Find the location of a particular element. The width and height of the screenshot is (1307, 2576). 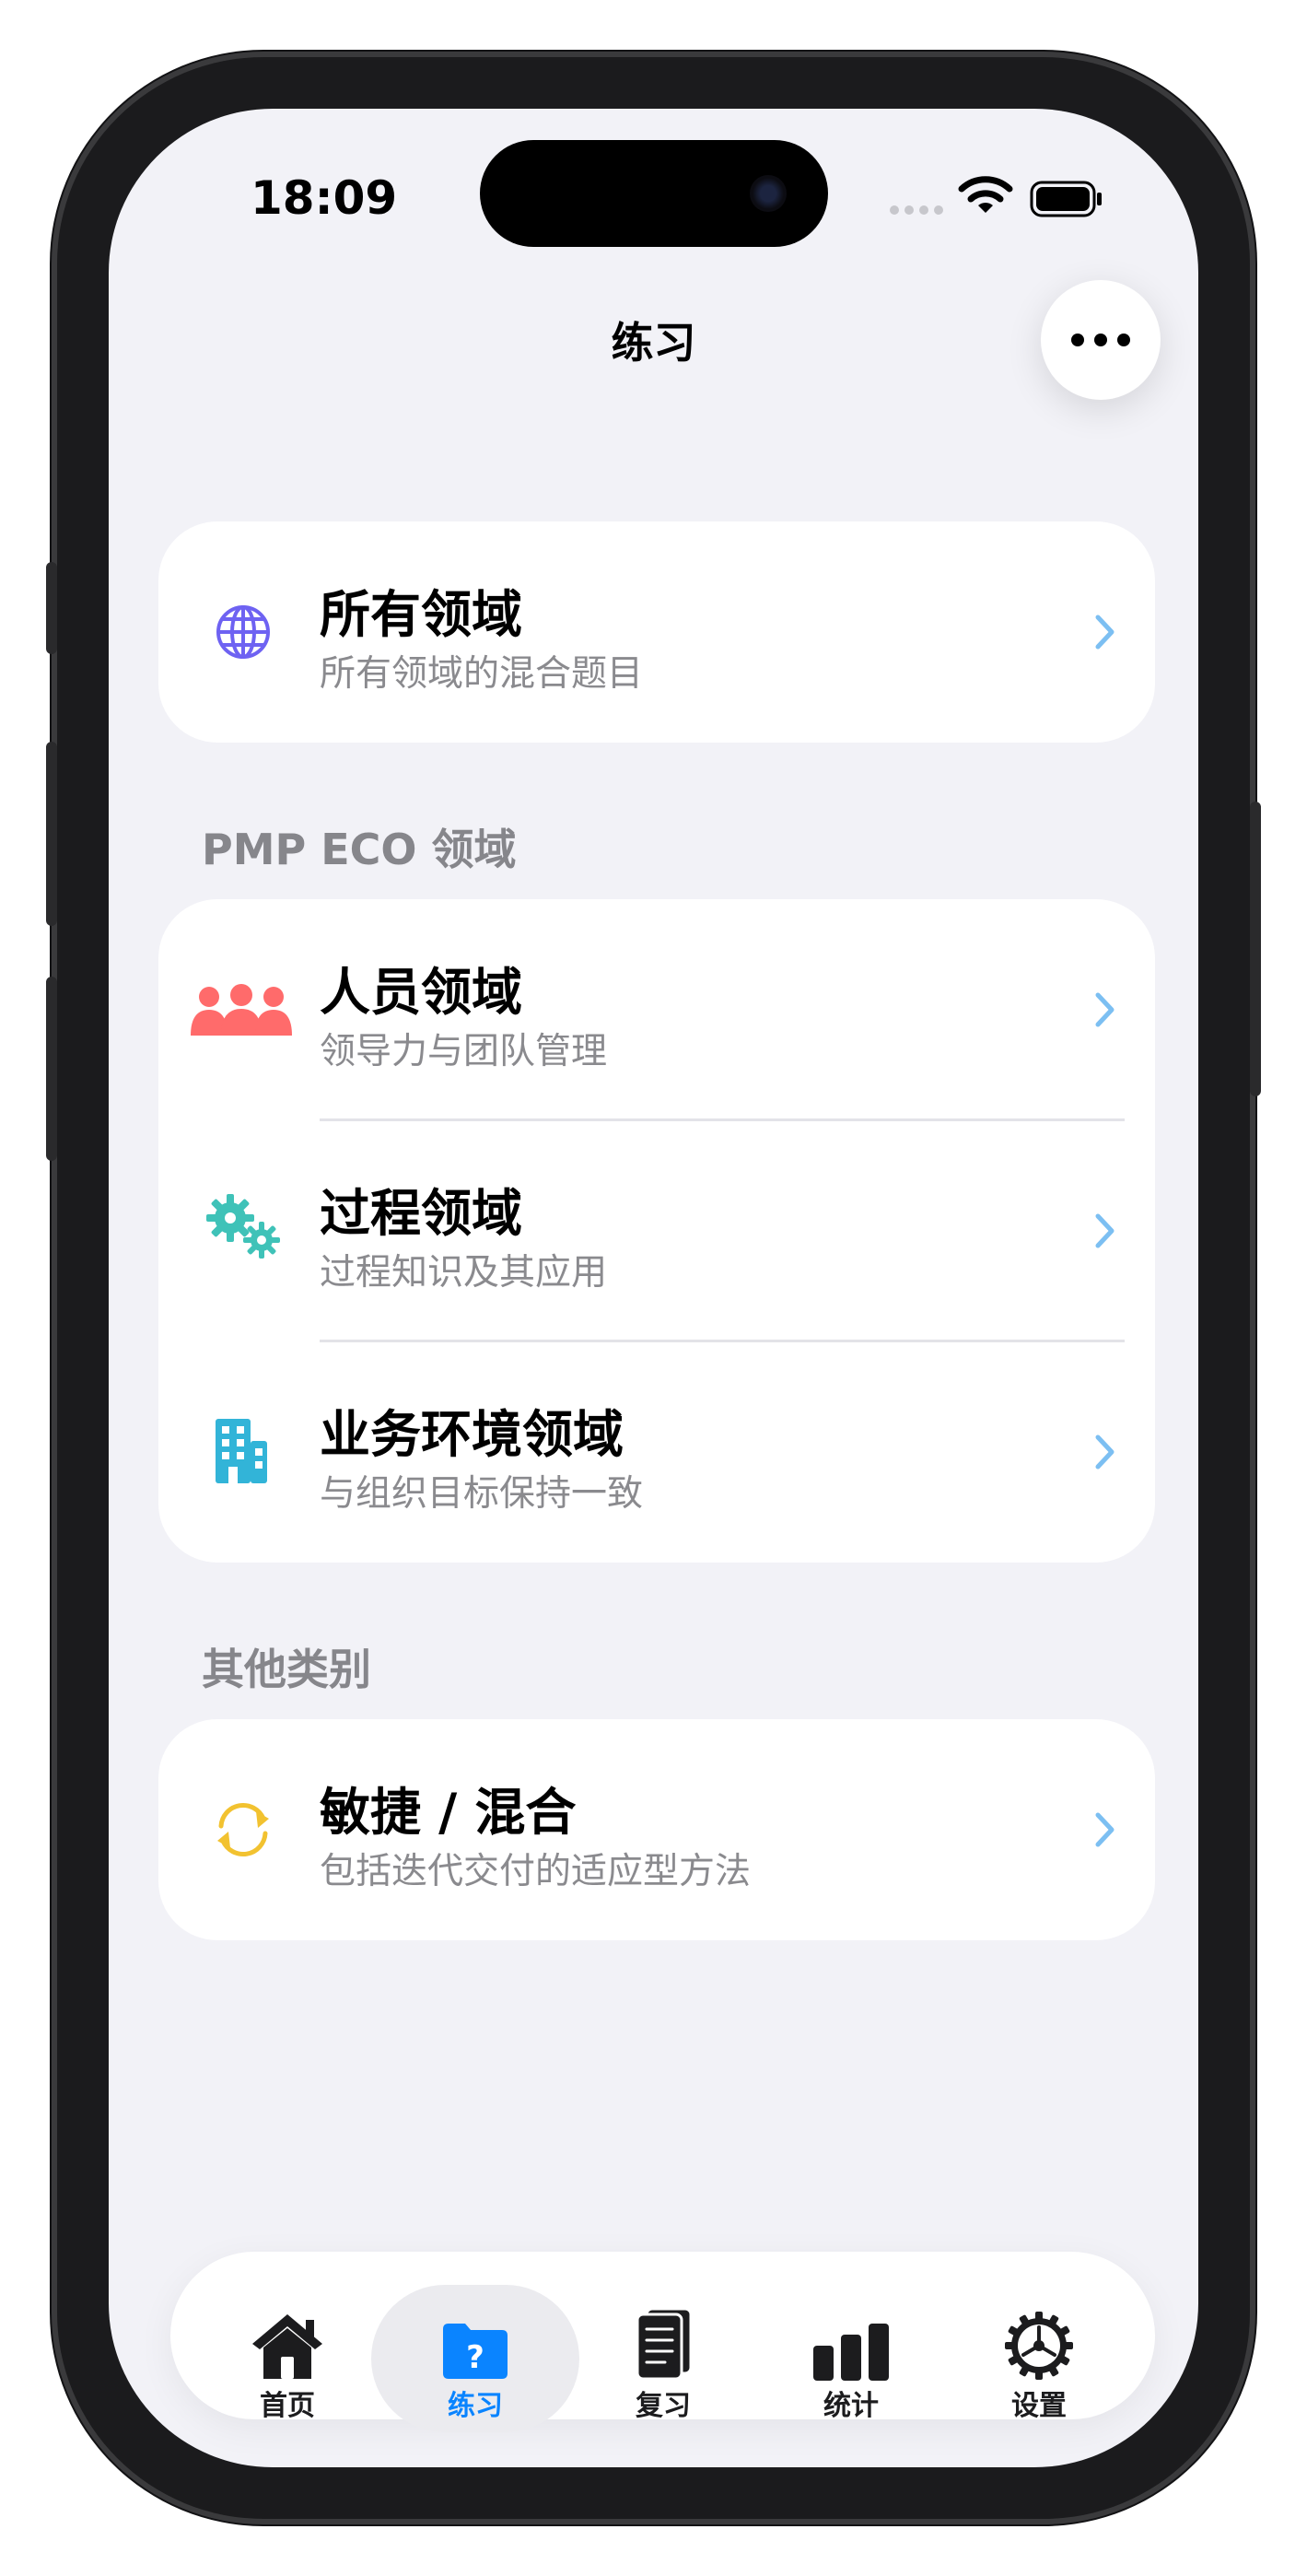

status-time: 18:09 is located at coordinates (324, 198).